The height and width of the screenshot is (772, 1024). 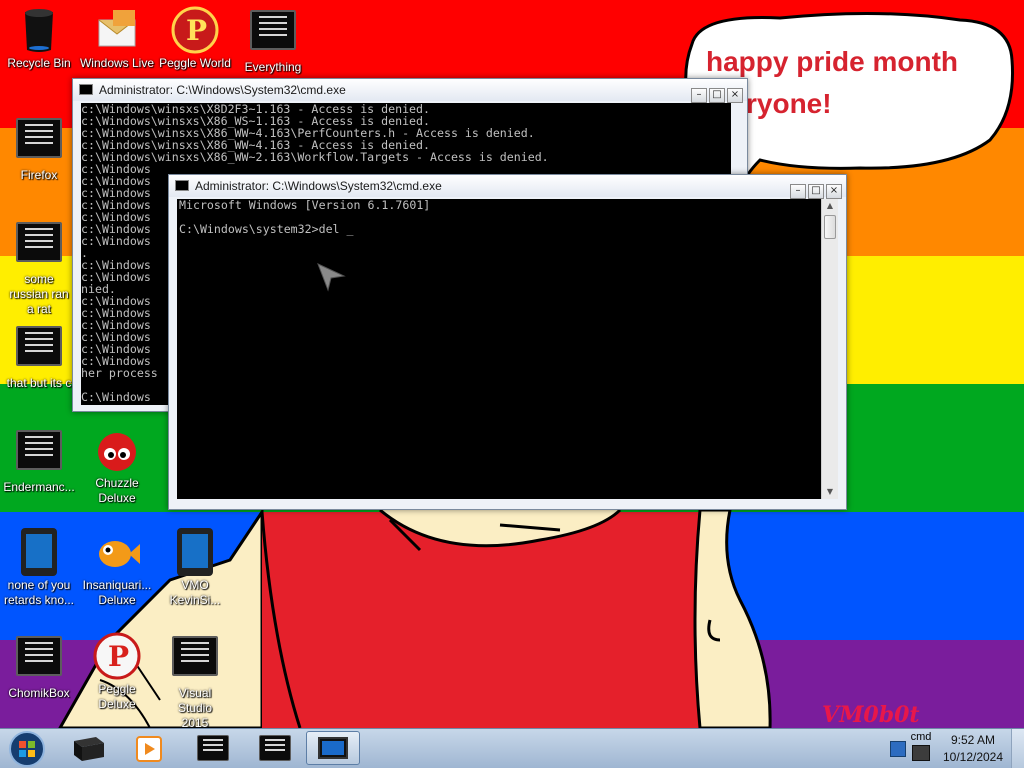 I want to click on monitor-icon, so click(x=333, y=748).